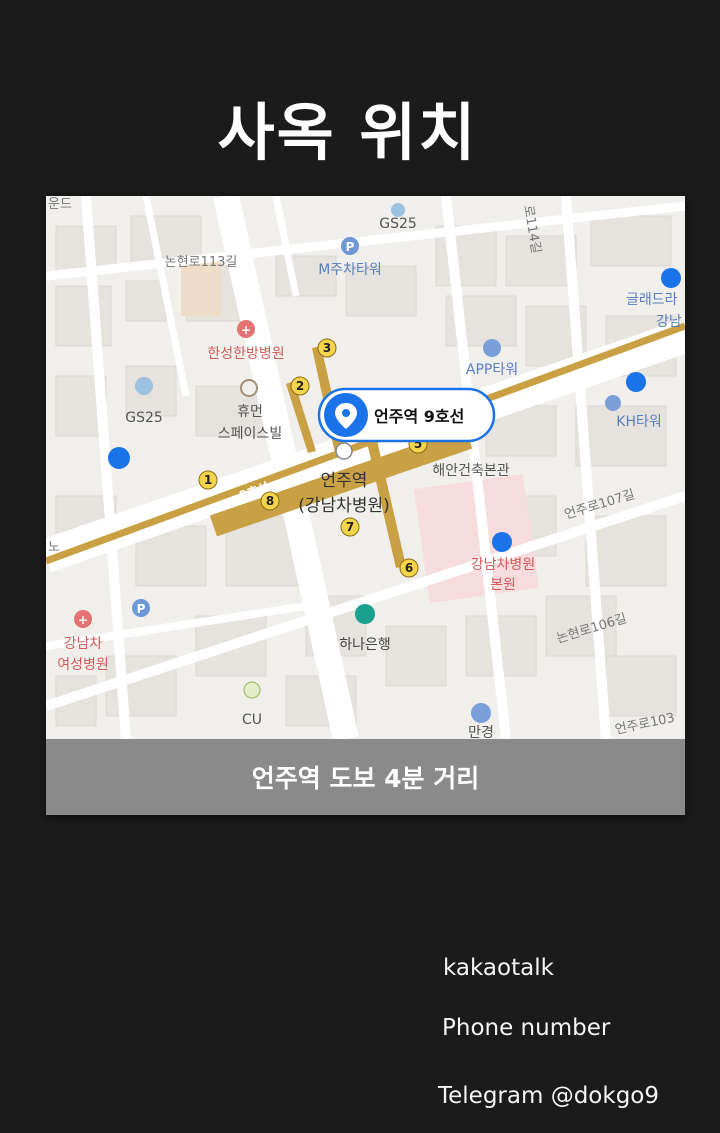  Describe the element at coordinates (409, 568) in the screenshot. I see `exit-6: 6` at that location.